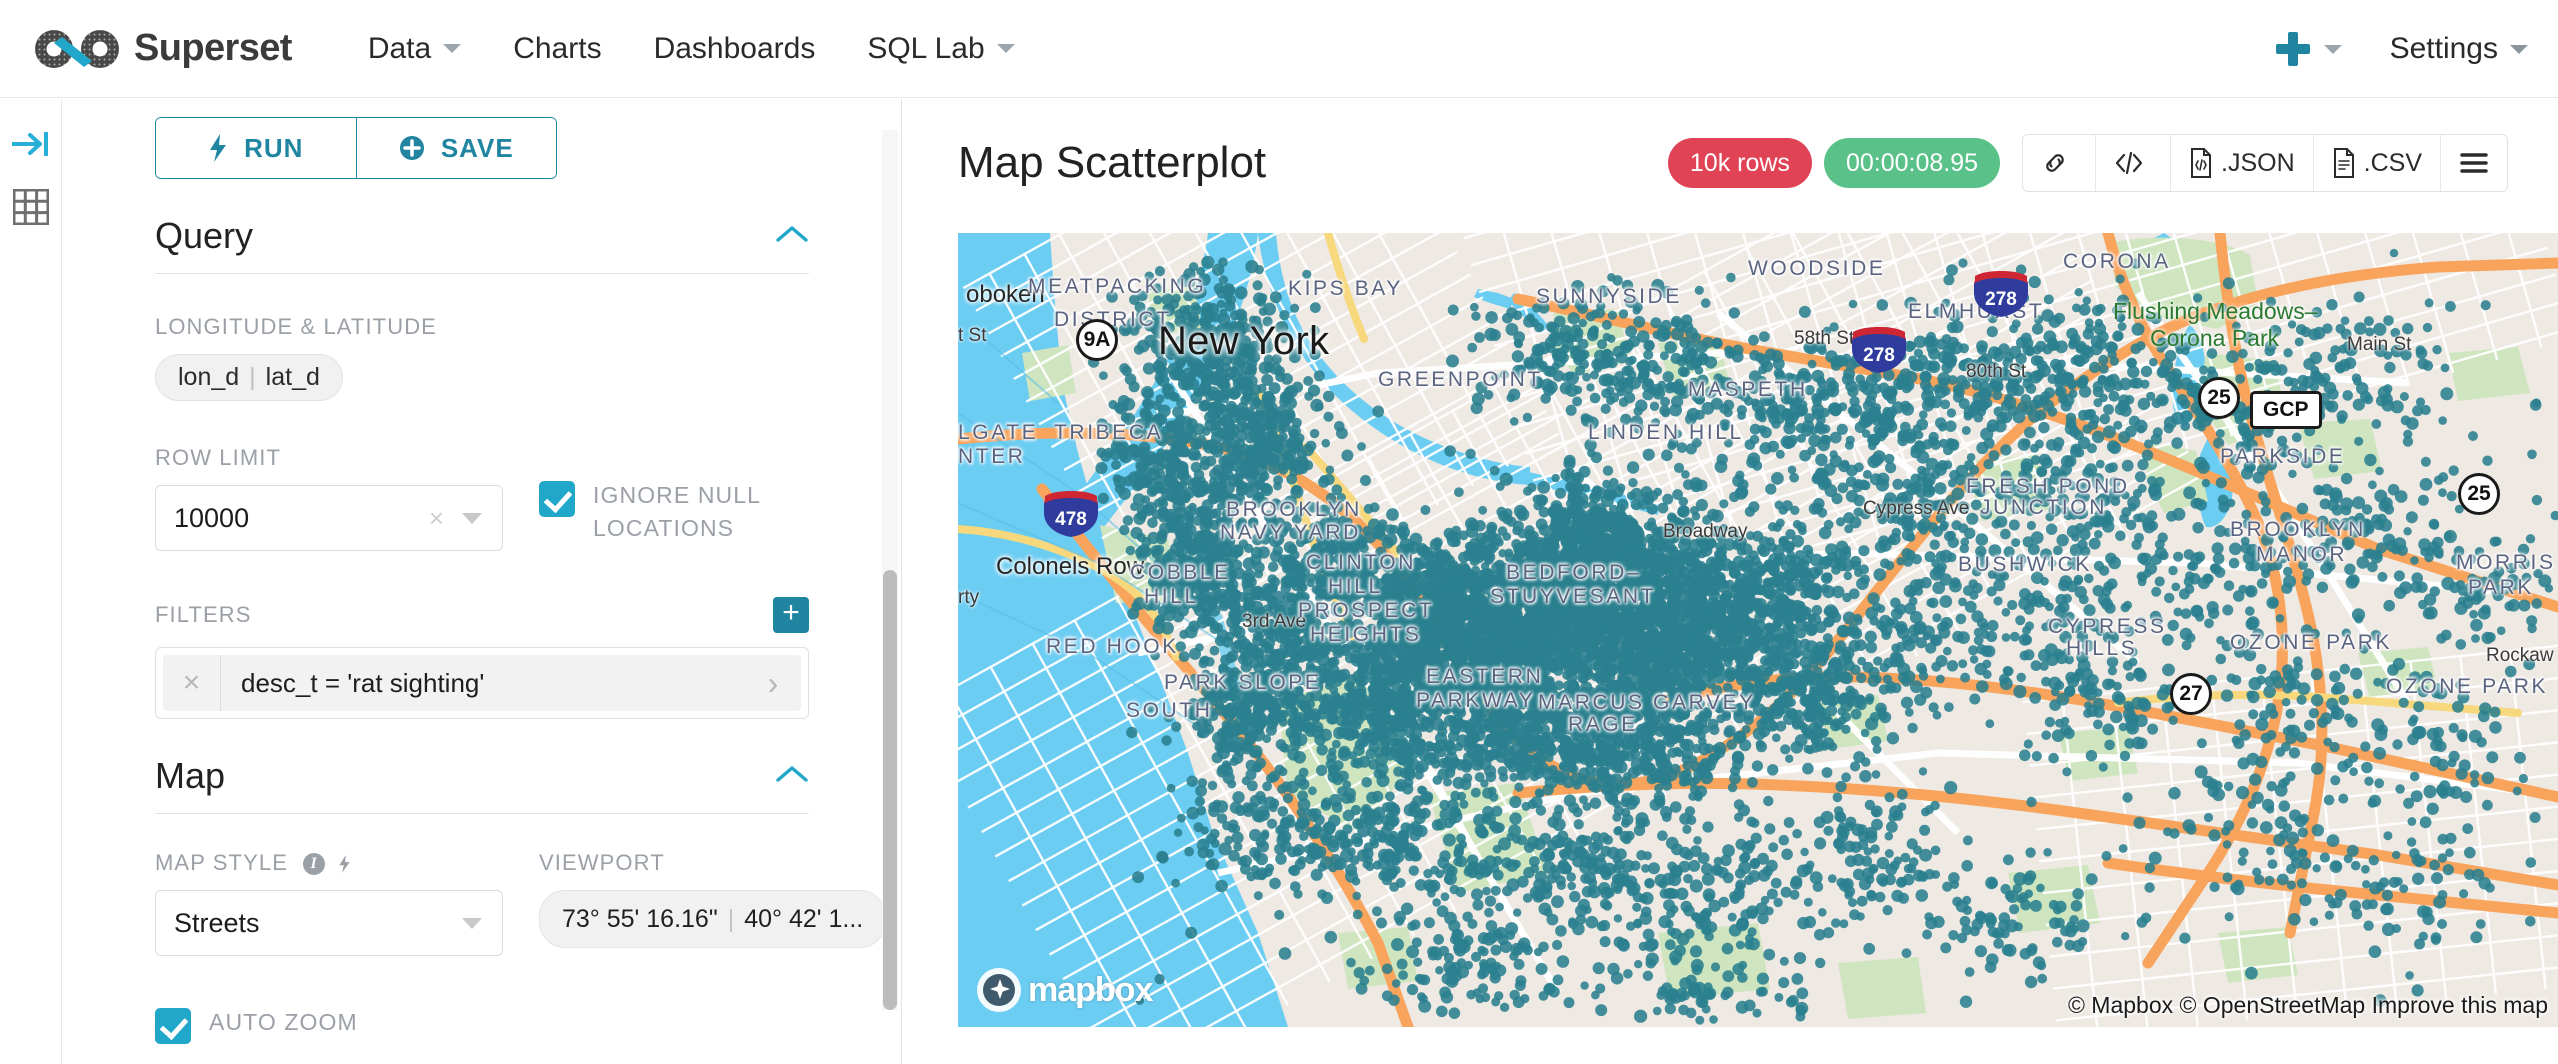 The width and height of the screenshot is (2558, 1064). What do you see at coordinates (482, 758) in the screenshot?
I see `map-section-header: Map` at bounding box center [482, 758].